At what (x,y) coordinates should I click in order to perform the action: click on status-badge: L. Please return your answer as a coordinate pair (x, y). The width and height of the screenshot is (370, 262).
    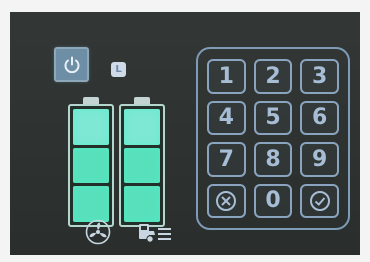
    Looking at the image, I should click on (118, 69).